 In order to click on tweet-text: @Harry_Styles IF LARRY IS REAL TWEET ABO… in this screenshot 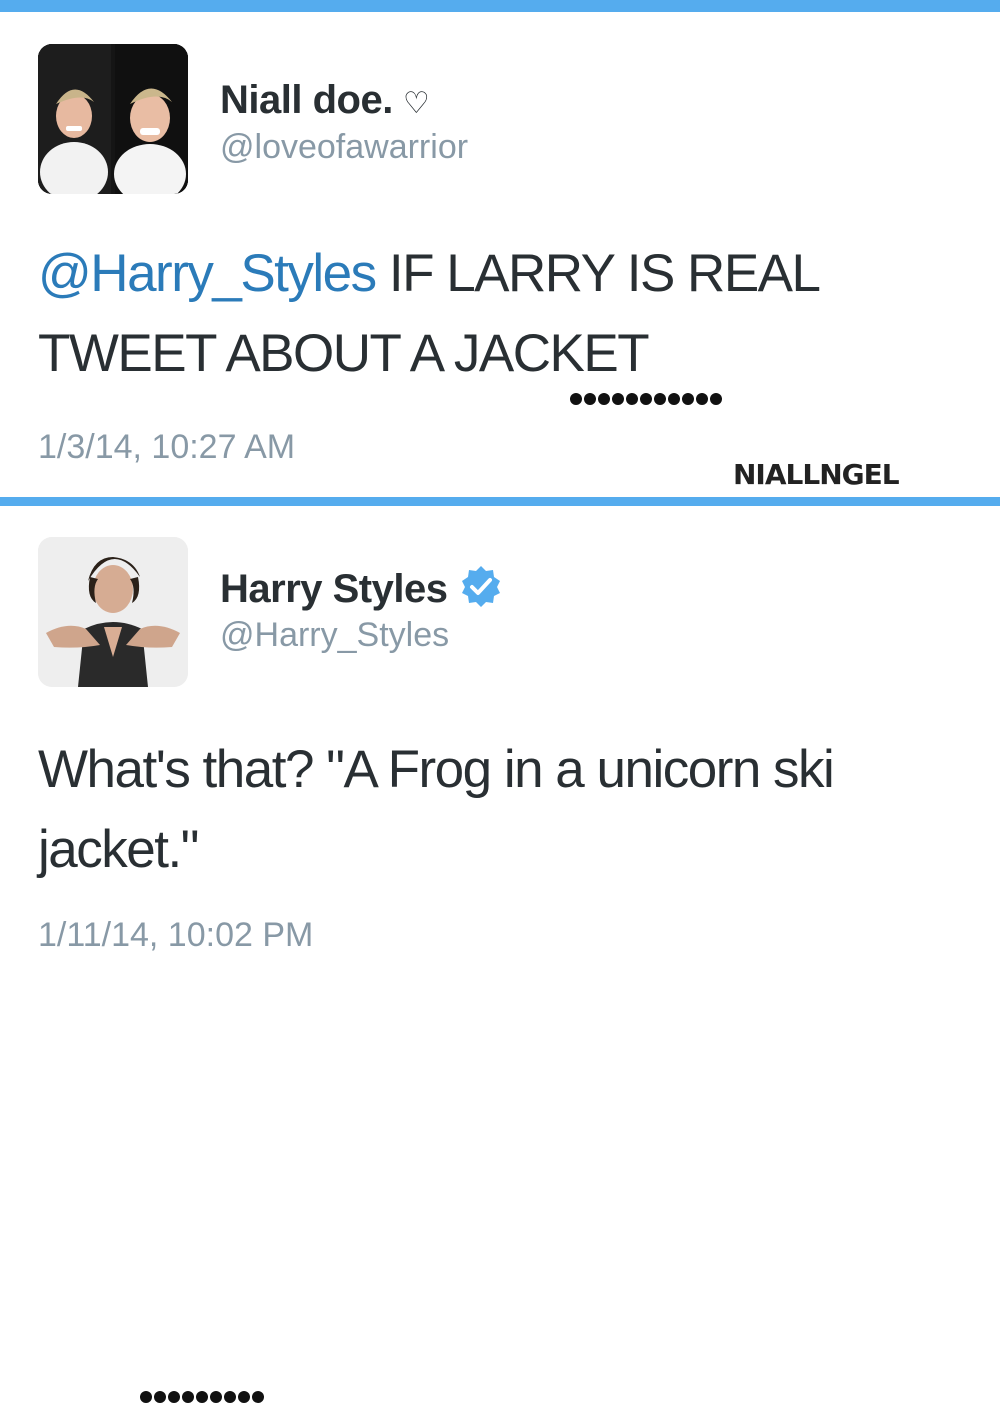, I will do `click(503, 314)`.